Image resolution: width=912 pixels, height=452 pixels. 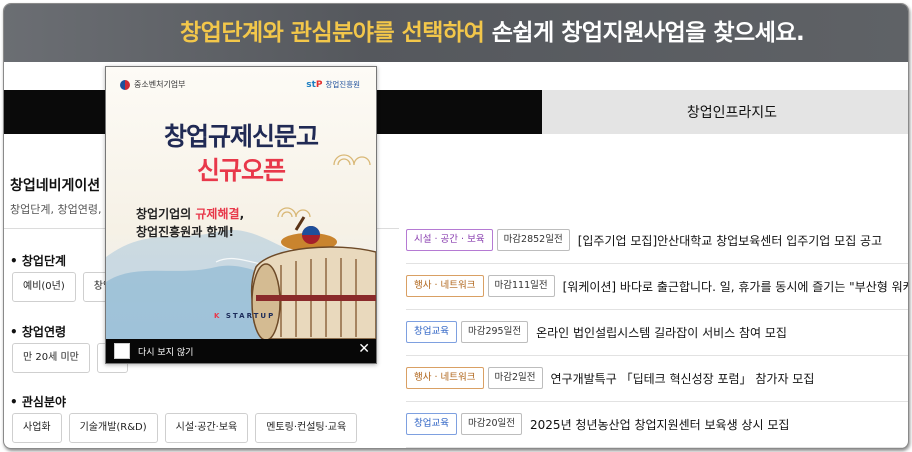 What do you see at coordinates (37, 428) in the screenshot?
I see `chip-interest-commercialization: 사업화` at bounding box center [37, 428].